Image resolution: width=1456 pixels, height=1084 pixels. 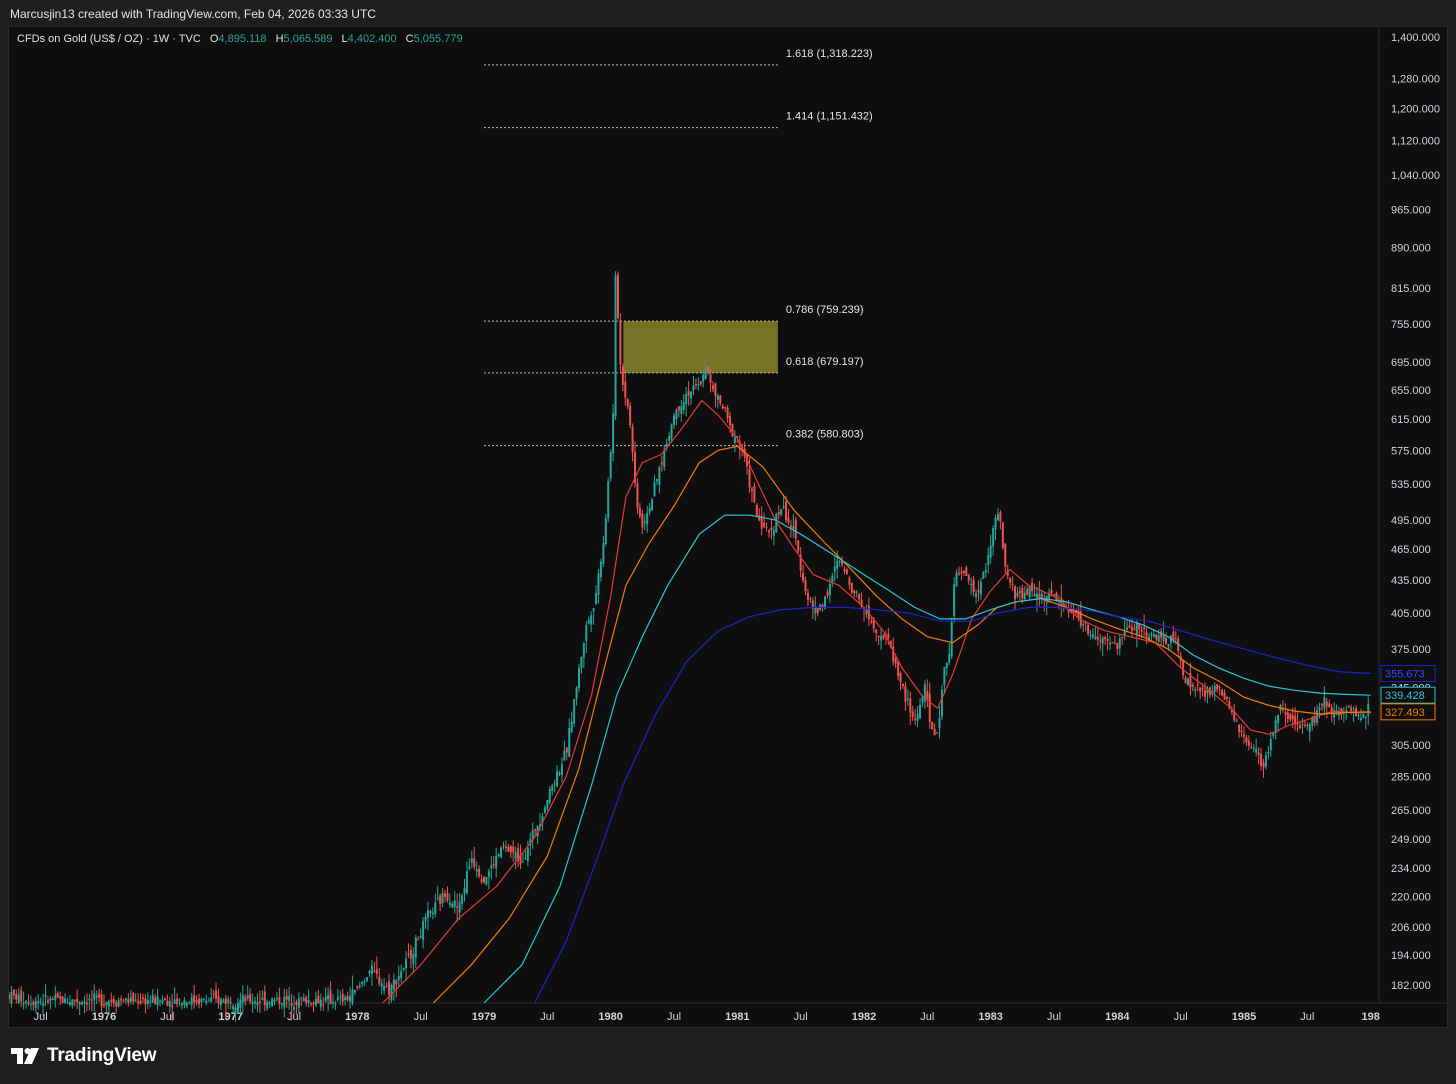 I want to click on price-tick-label: 234.000, so click(x=1411, y=869).